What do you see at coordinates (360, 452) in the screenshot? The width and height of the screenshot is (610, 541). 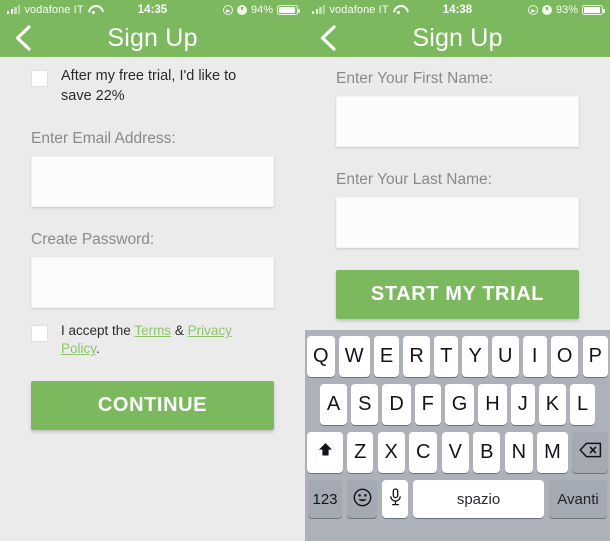 I see `key-Z: Z` at bounding box center [360, 452].